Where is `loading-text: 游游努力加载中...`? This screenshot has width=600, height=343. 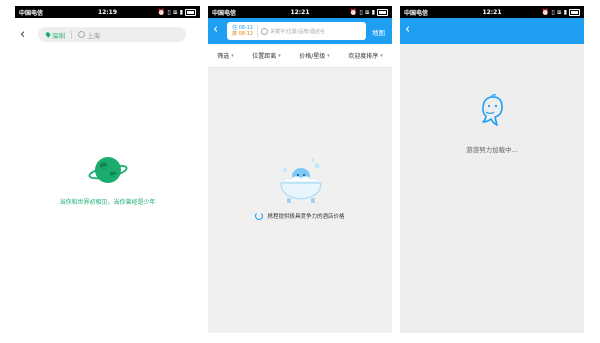
loading-text: 游游努力加载中... is located at coordinates (492, 150).